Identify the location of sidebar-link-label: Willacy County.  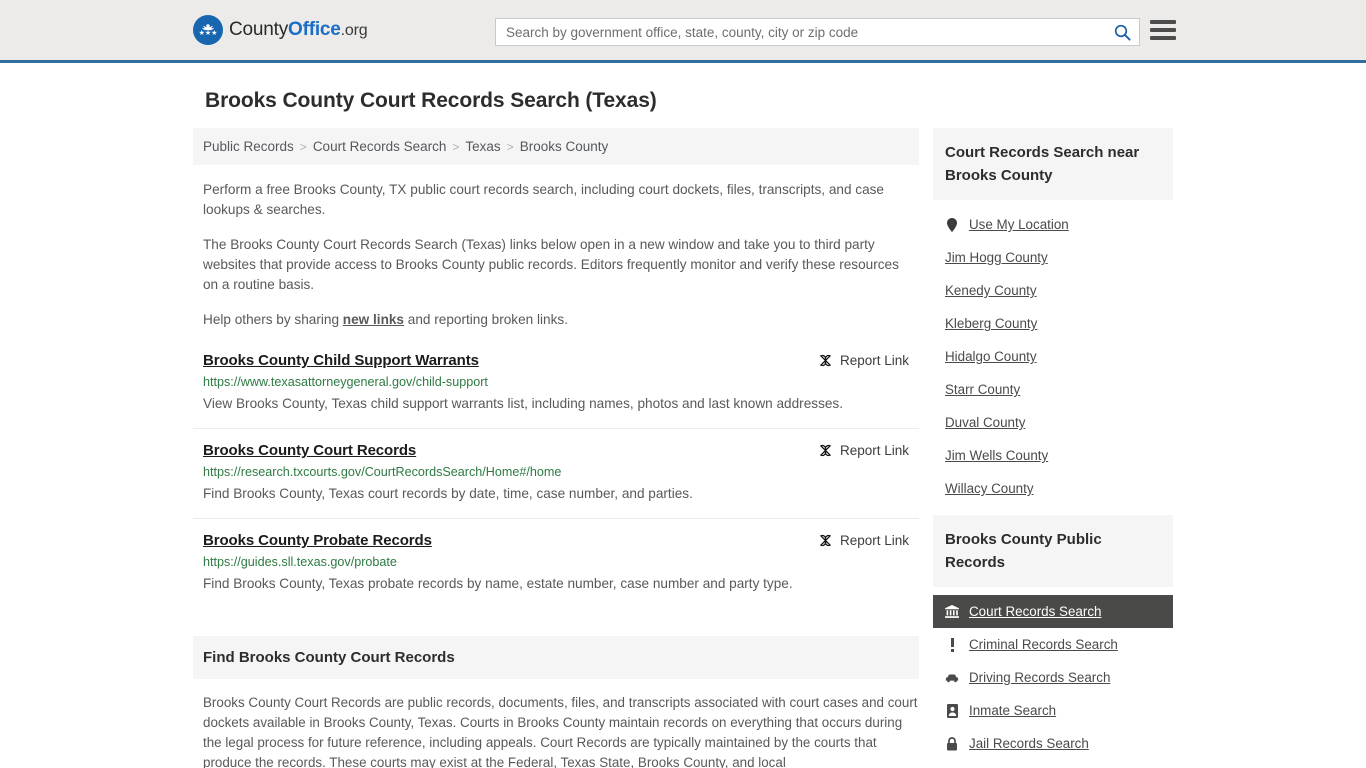
(989, 488).